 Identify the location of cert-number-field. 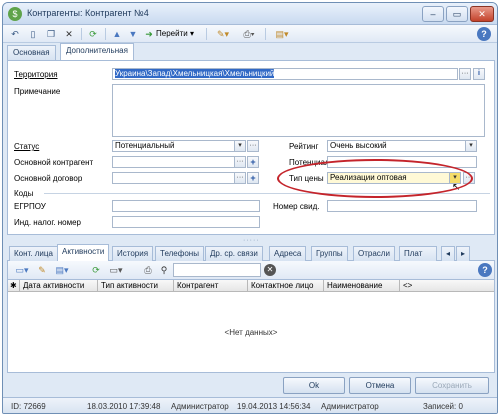
(402, 206).